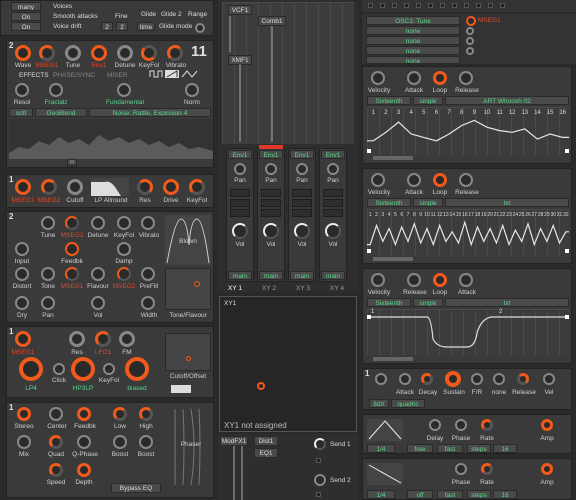 The height and width of the screenshot is (500, 576). What do you see at coordinates (23, 53) in the screenshot?
I see `wave-knob` at bounding box center [23, 53].